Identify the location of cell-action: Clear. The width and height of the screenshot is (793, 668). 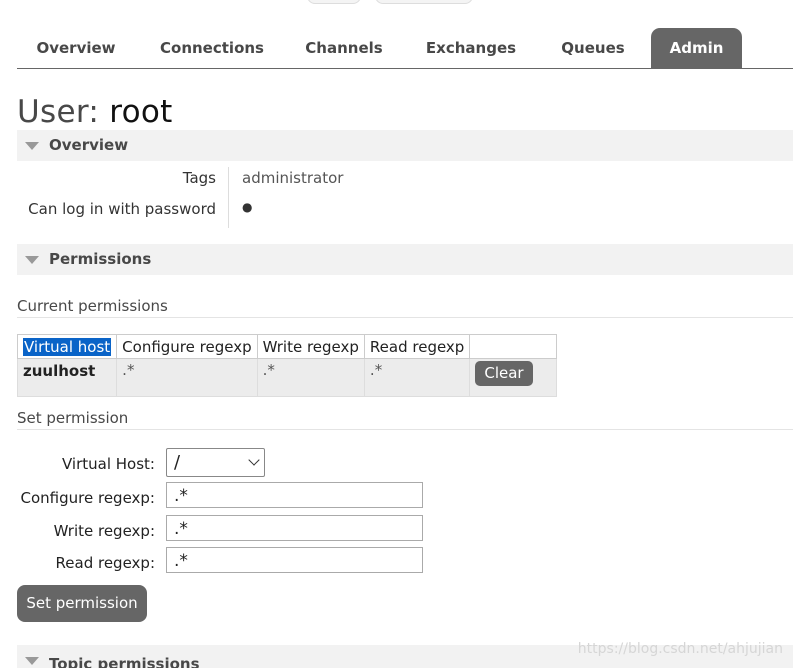
(513, 377).